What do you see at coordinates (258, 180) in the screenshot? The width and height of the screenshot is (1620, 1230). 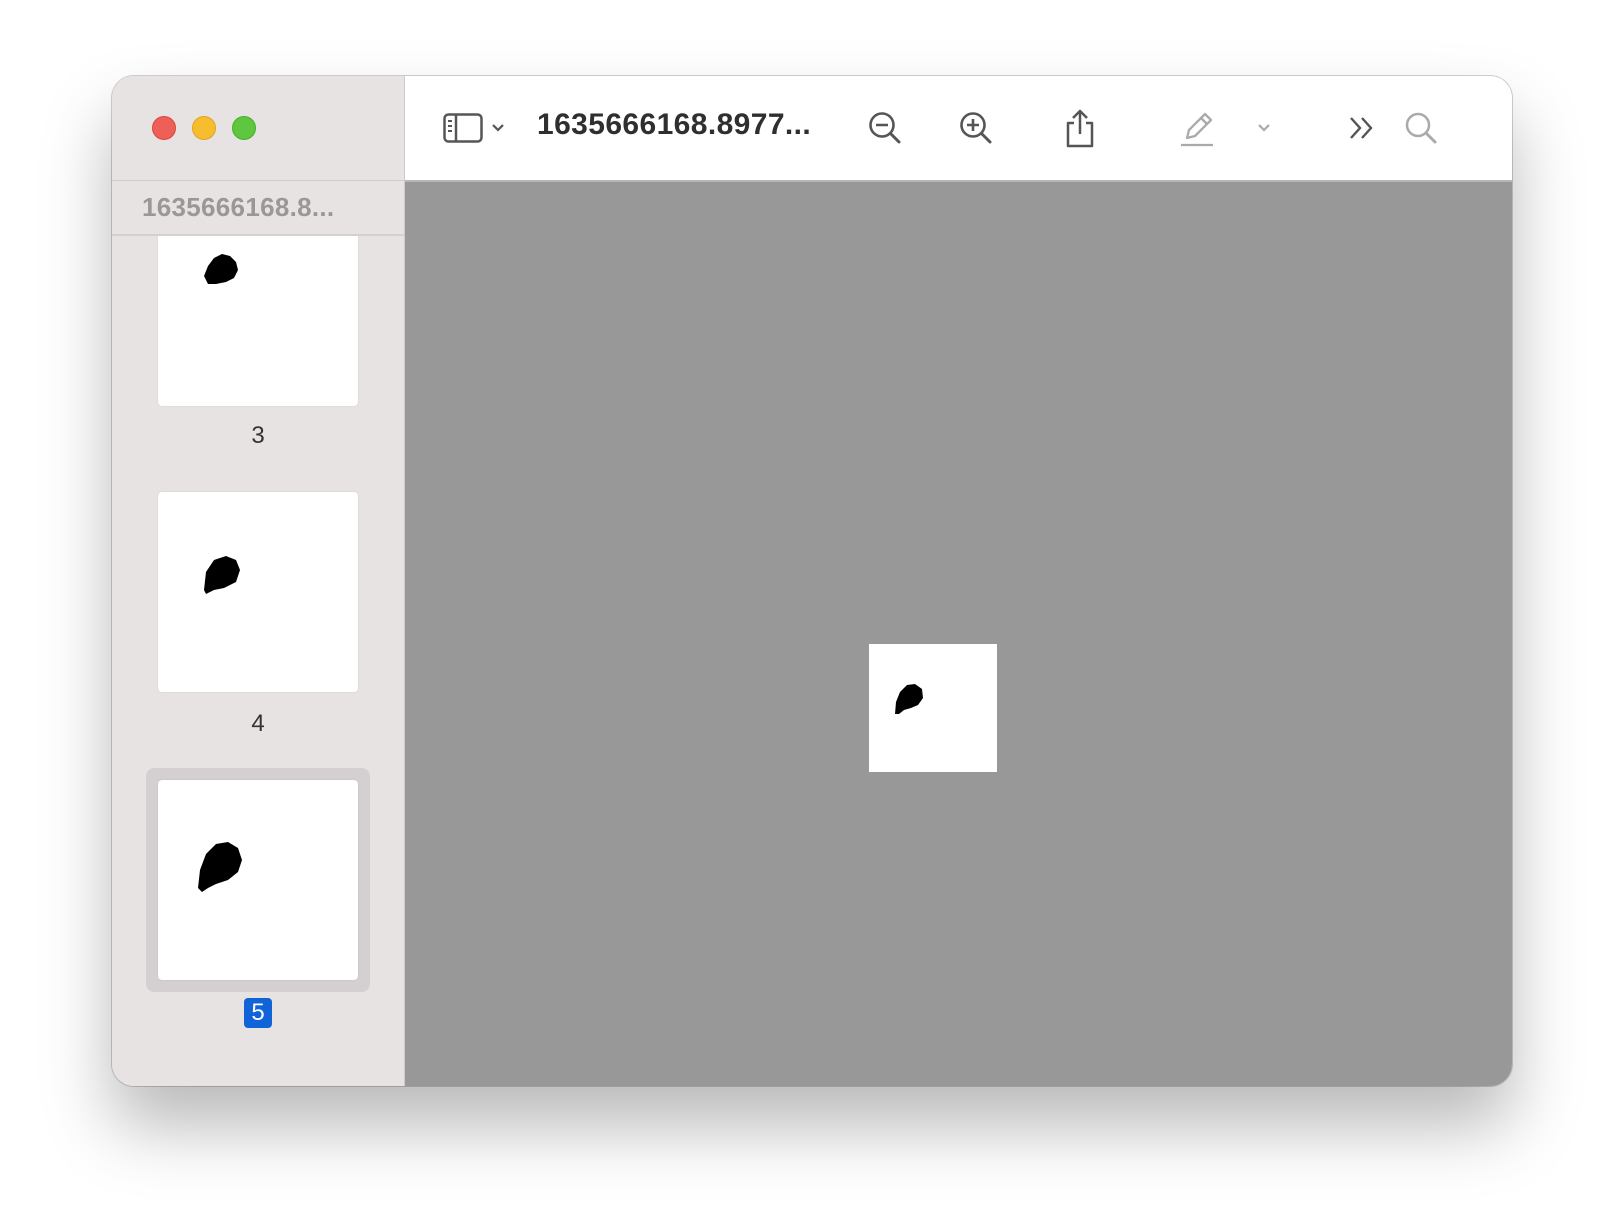 I see `sidebar-header-divider` at bounding box center [258, 180].